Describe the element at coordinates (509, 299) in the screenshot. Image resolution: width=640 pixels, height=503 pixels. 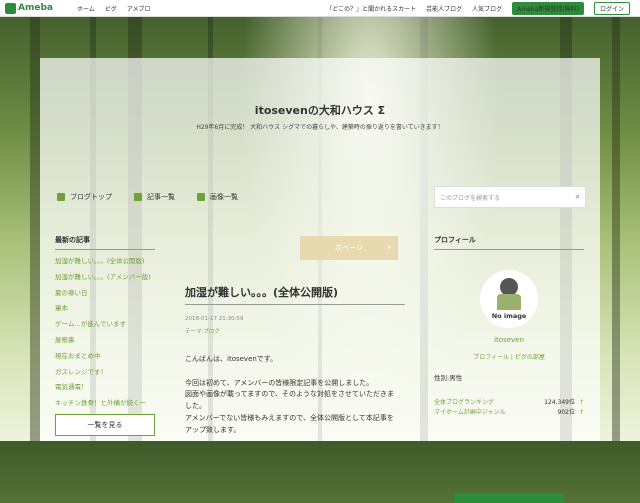
I see `avatar: No image` at that location.